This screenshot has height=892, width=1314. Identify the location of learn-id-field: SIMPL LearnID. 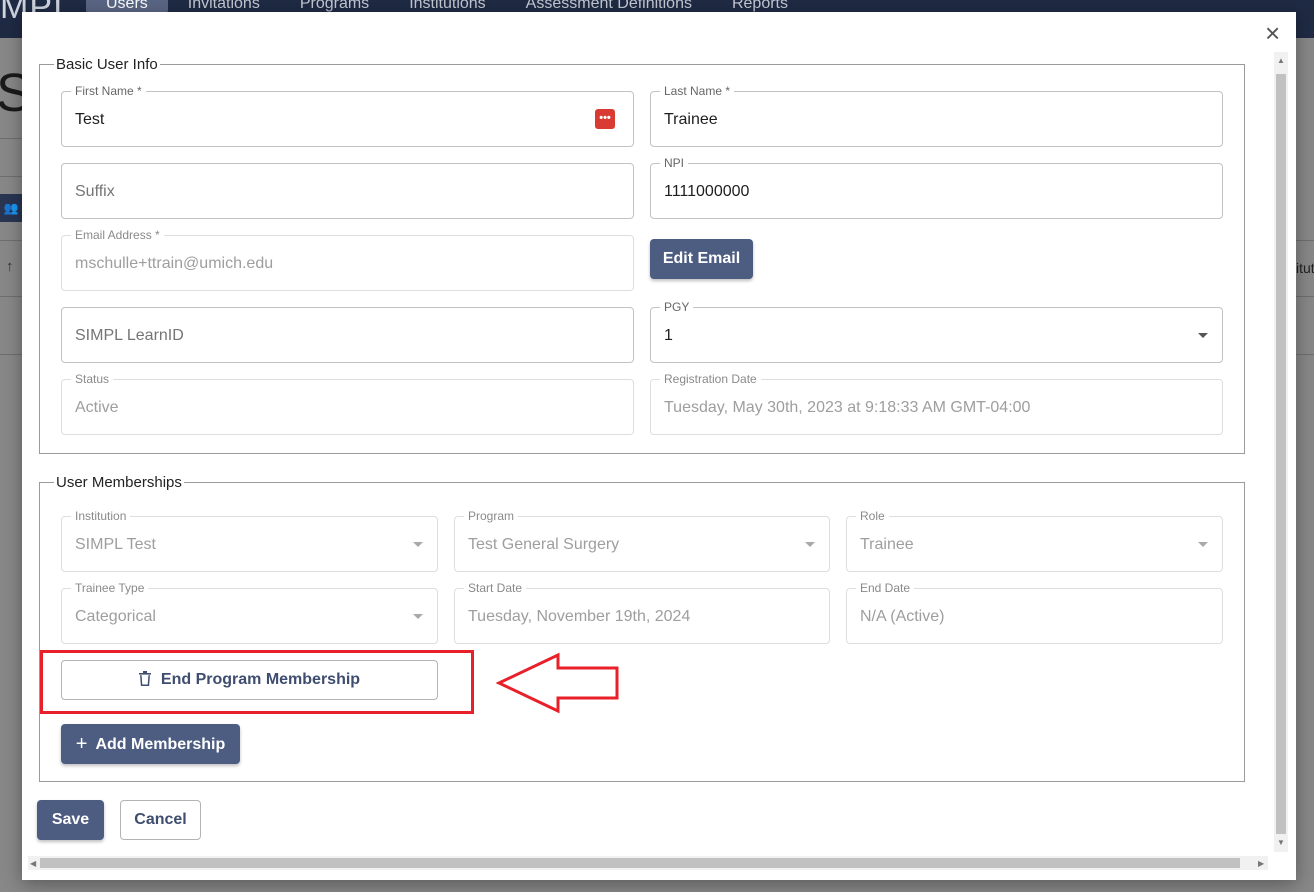
(347, 335).